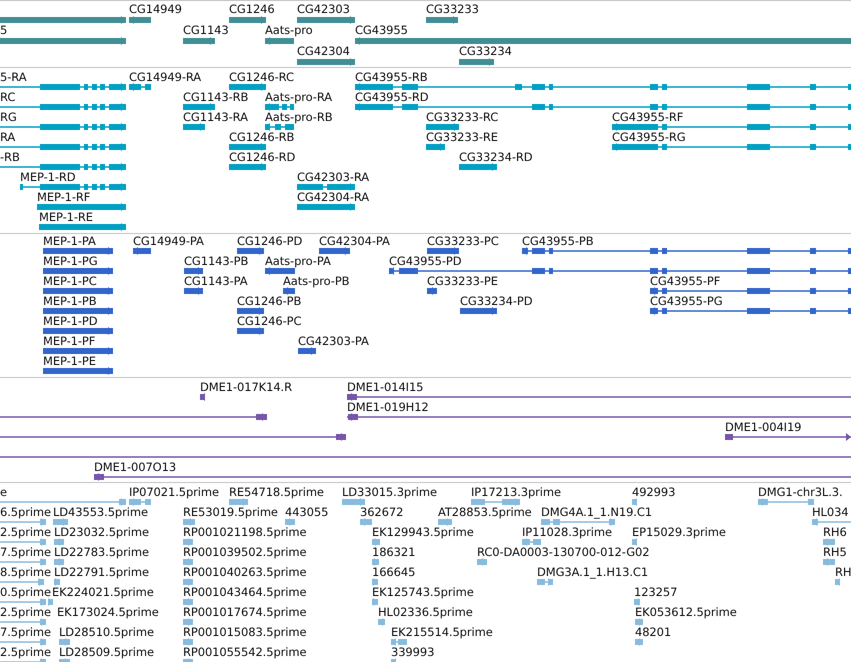  I want to click on feature-label: CG33234-PD, so click(496, 301).